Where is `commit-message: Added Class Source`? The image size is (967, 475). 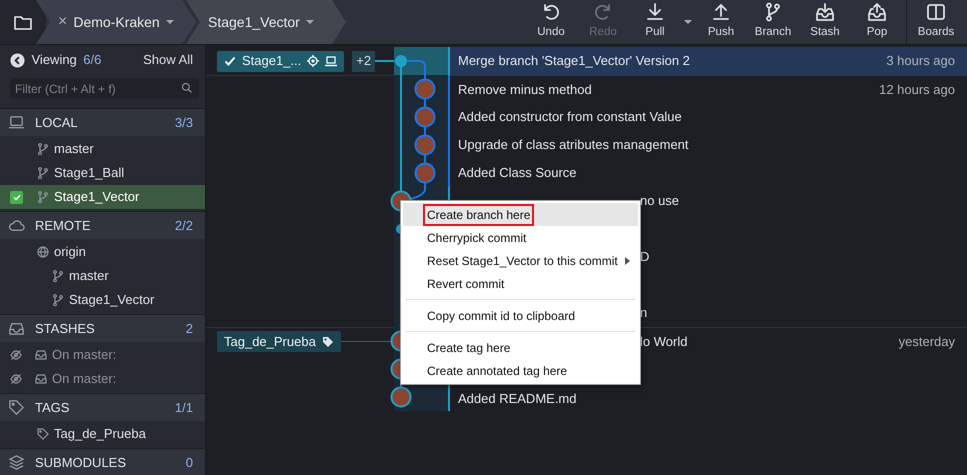 commit-message: Added Class Source is located at coordinates (517, 173).